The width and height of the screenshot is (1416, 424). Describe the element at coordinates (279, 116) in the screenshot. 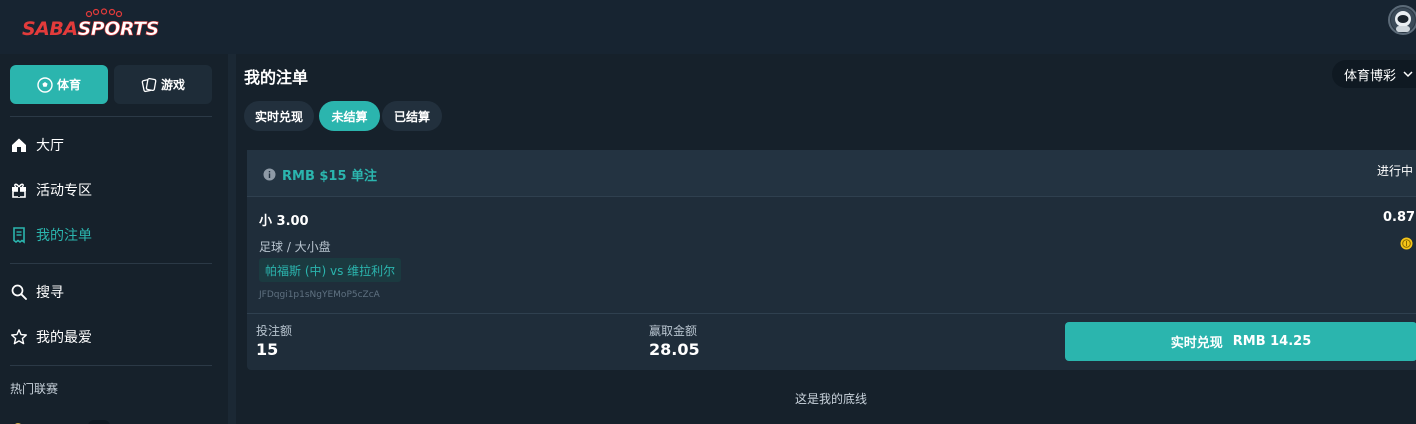

I see `tab-cashout: 实时兑现` at that location.